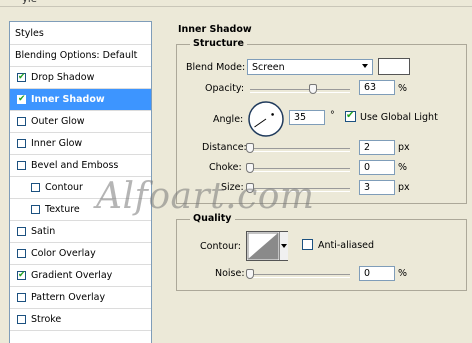 This screenshot has height=343, width=472. Describe the element at coordinates (266, 119) in the screenshot. I see `angle-dial` at that location.